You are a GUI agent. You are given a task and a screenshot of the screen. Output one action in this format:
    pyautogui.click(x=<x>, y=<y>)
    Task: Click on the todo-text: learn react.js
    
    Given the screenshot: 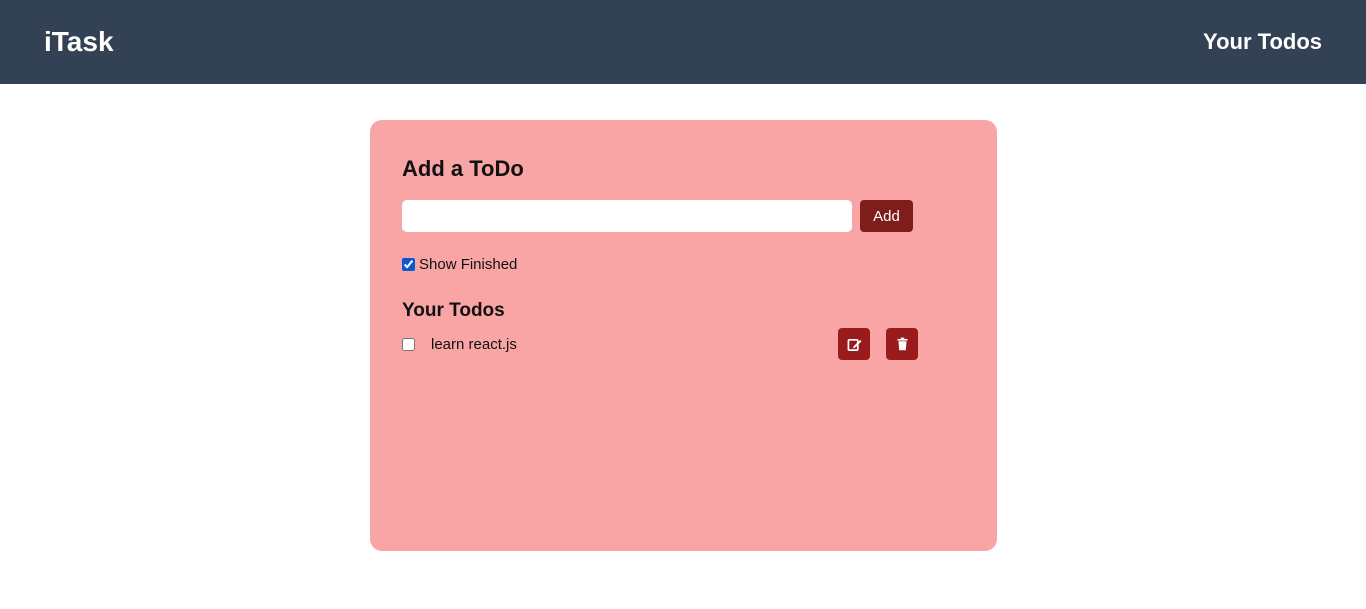 What is the action you would take?
    pyautogui.click(x=474, y=344)
    